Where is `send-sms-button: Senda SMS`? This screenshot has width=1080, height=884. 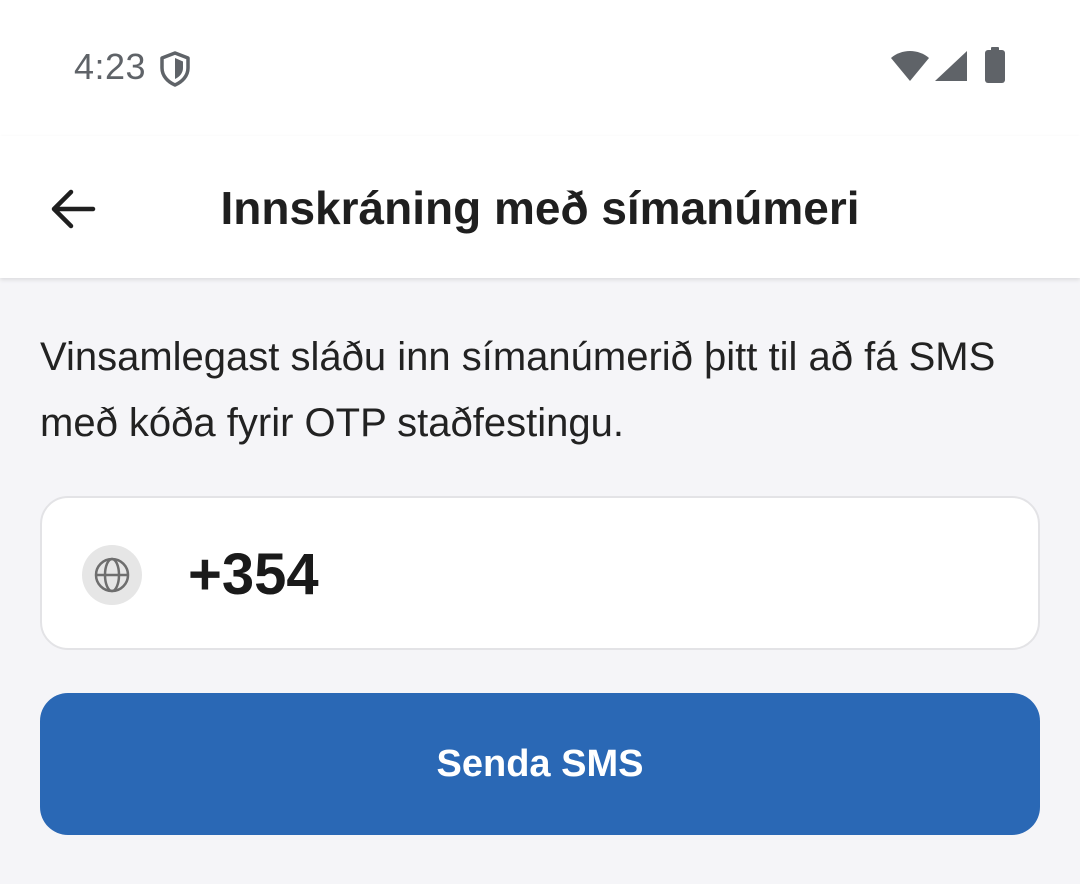
send-sms-button: Senda SMS is located at coordinates (540, 764).